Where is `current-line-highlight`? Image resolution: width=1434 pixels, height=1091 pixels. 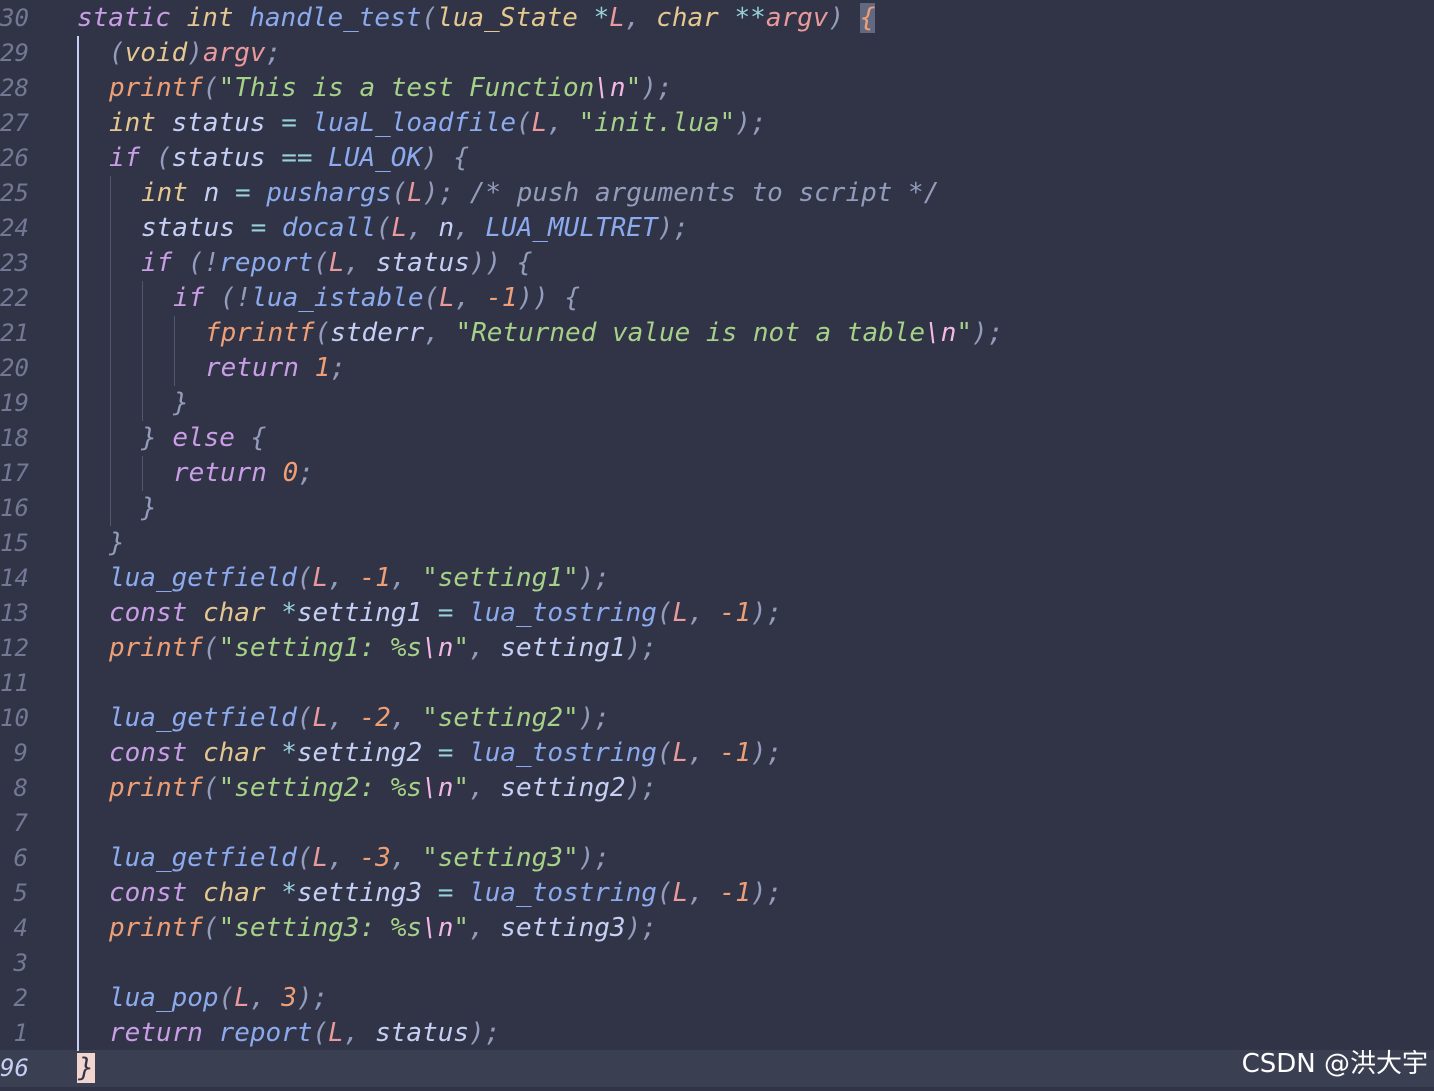
current-line-highlight is located at coordinates (717, 1068).